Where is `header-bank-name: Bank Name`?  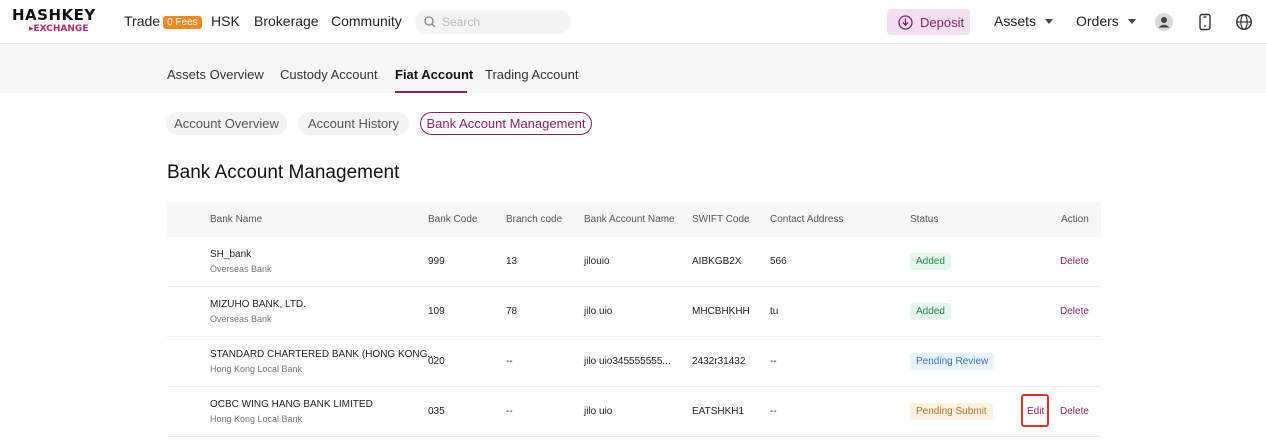 header-bank-name: Bank Name is located at coordinates (236, 219).